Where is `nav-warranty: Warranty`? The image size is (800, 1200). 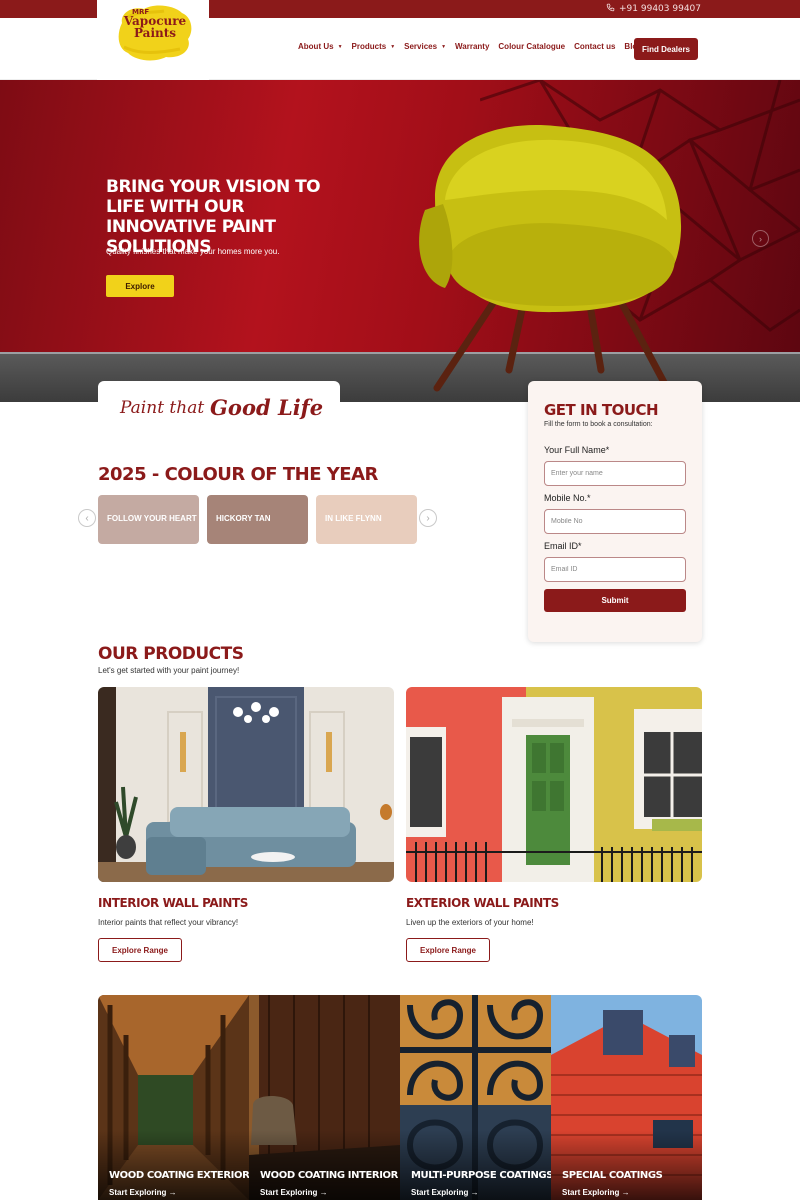
nav-warranty: Warranty is located at coordinates (472, 46).